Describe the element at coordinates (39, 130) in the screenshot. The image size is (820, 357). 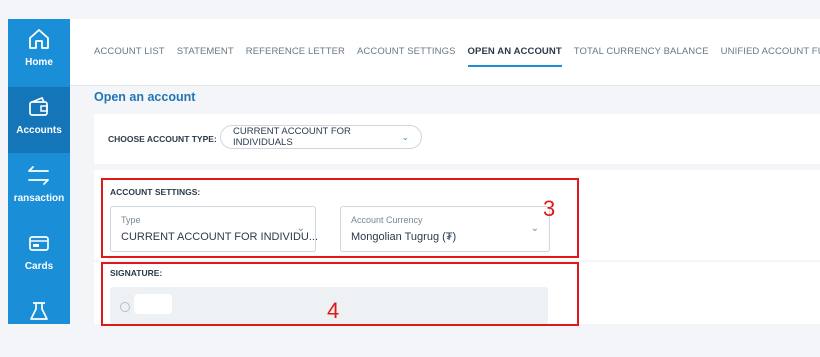
I see `sidebar-item-label: Accounts` at that location.